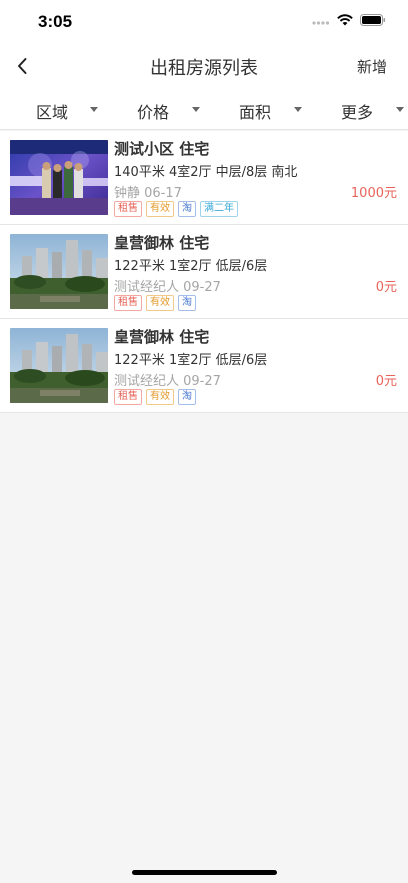 Image resolution: width=408 pixels, height=883 pixels. I want to click on tag-two-years: 满二年, so click(219, 209).